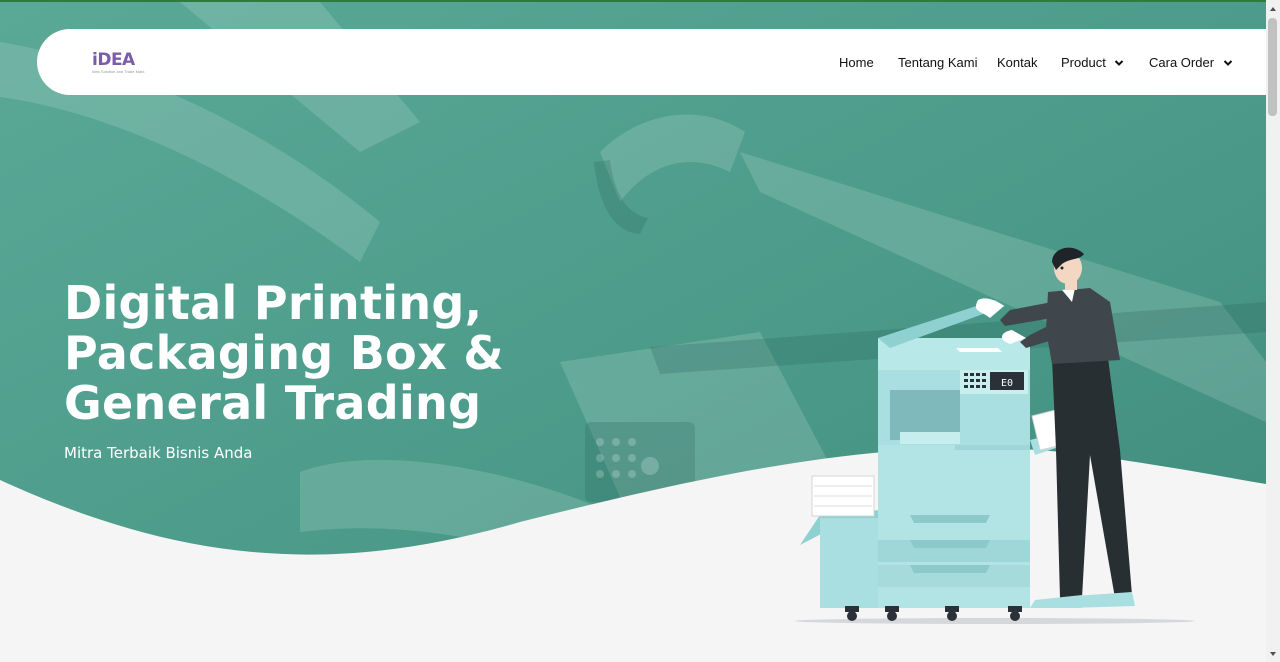 The image size is (1280, 662). I want to click on nav-kontak: Kontak, so click(1017, 63).